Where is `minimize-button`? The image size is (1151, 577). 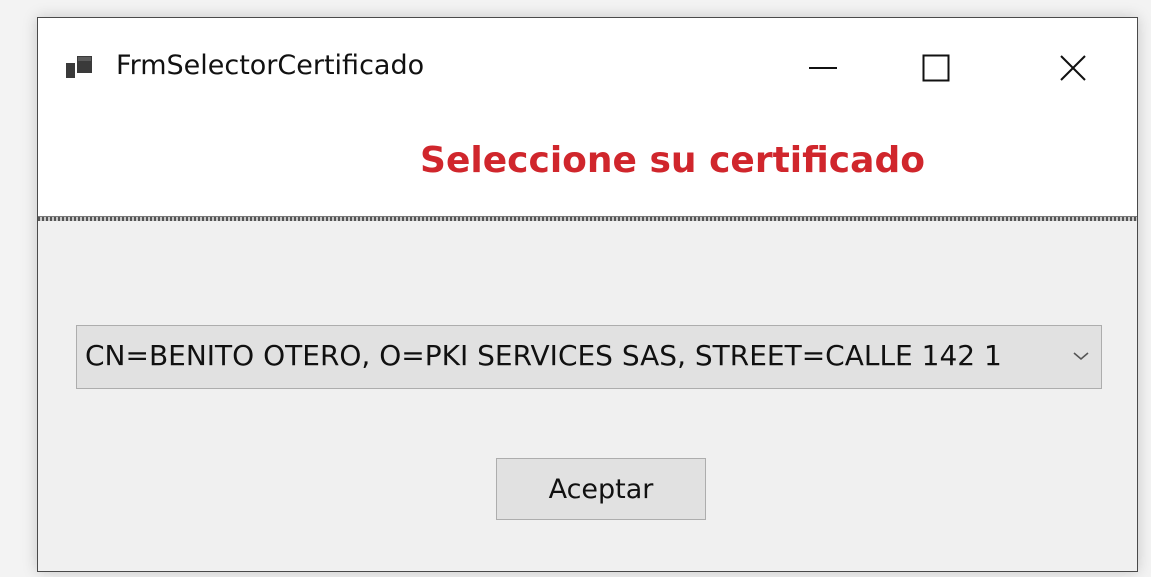 minimize-button is located at coordinates (823, 68).